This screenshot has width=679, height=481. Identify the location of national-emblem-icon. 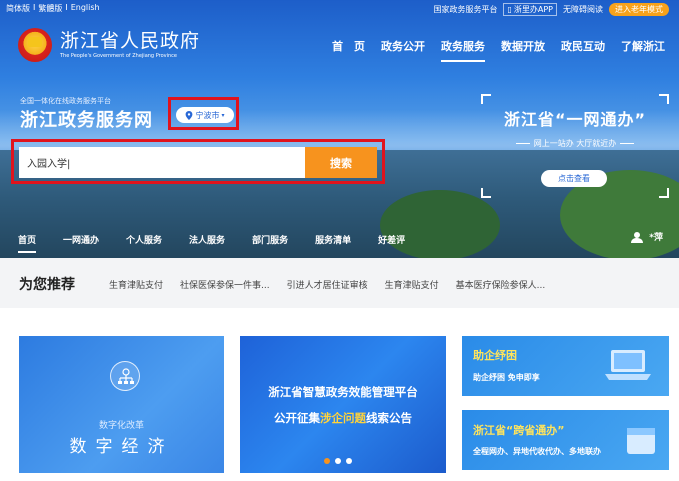
(35, 45).